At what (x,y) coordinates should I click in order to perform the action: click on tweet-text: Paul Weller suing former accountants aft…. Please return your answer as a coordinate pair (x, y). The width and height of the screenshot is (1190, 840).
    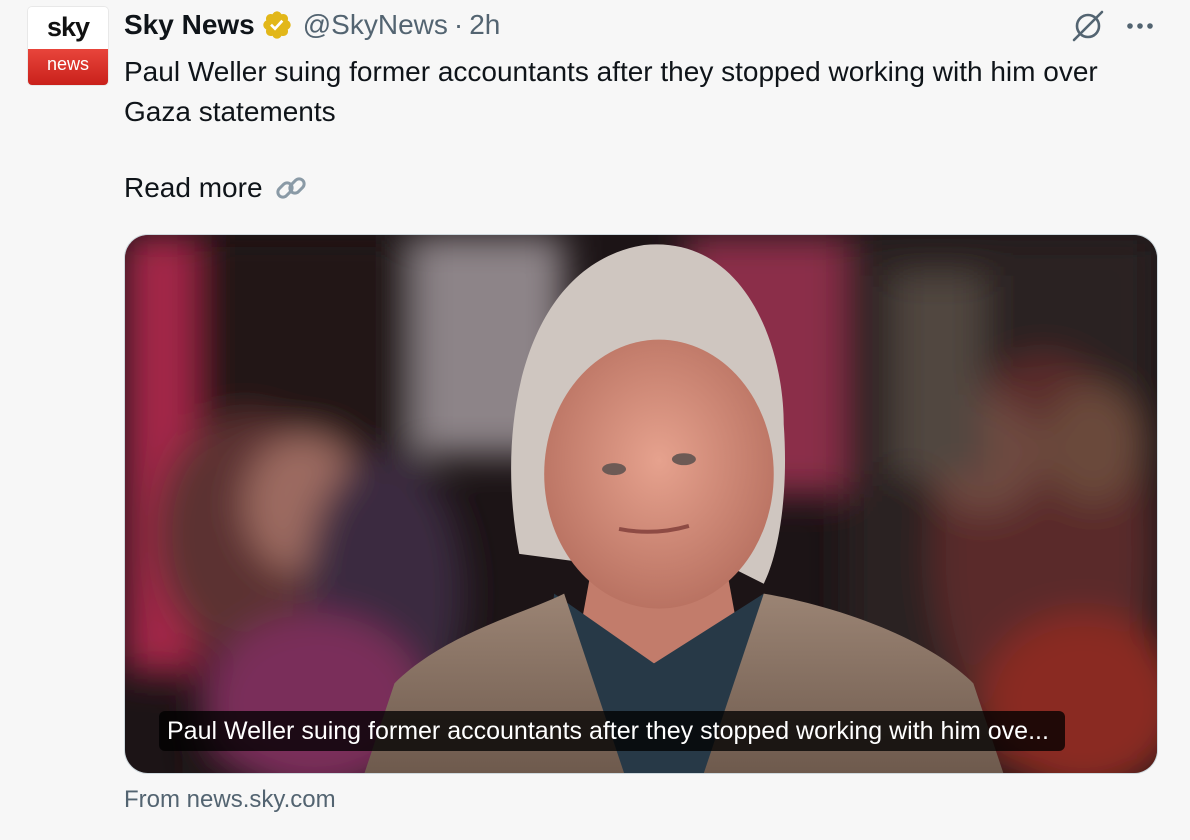
    Looking at the image, I should click on (611, 91).